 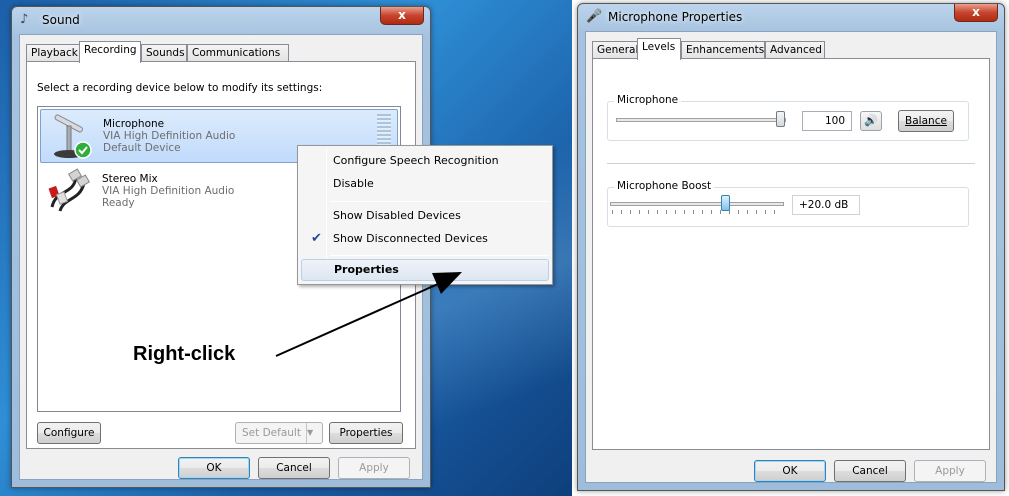 What do you see at coordinates (780, 119) in the screenshot?
I see `microphone-slider-thumb` at bounding box center [780, 119].